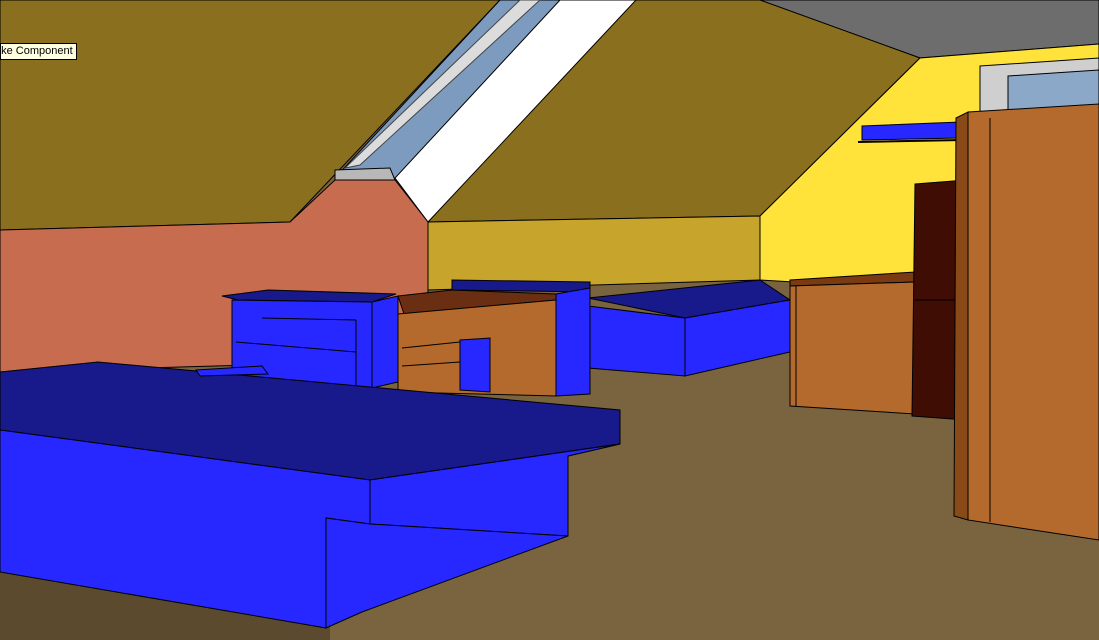  I want to click on back-wall, so click(594, 253).